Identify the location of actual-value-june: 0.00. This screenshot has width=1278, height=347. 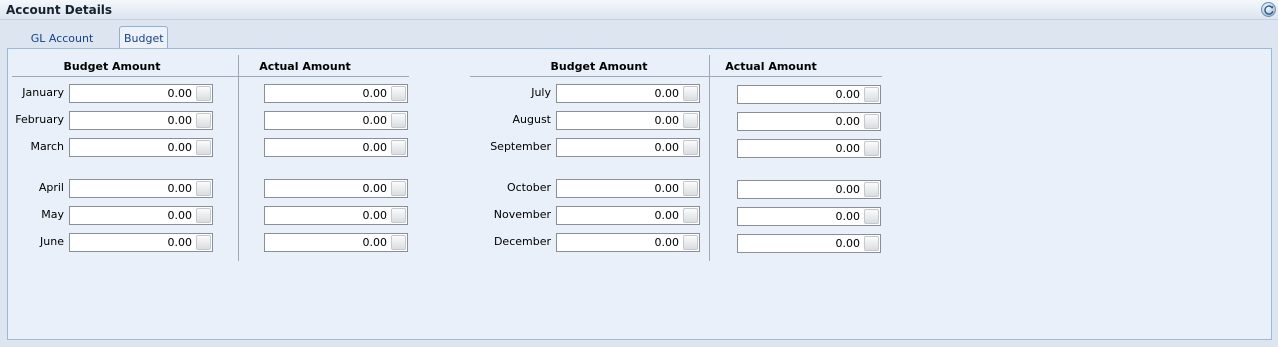
(375, 242).